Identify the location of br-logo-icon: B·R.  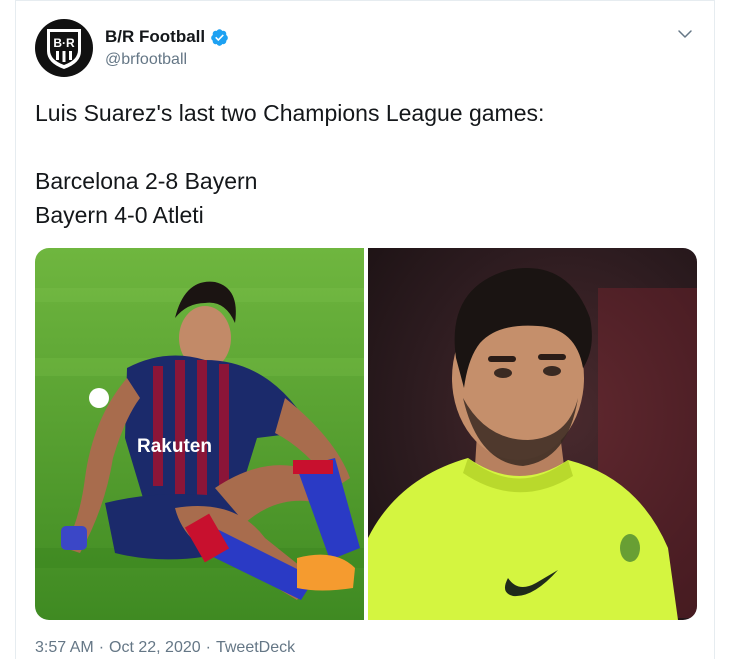
(64, 49).